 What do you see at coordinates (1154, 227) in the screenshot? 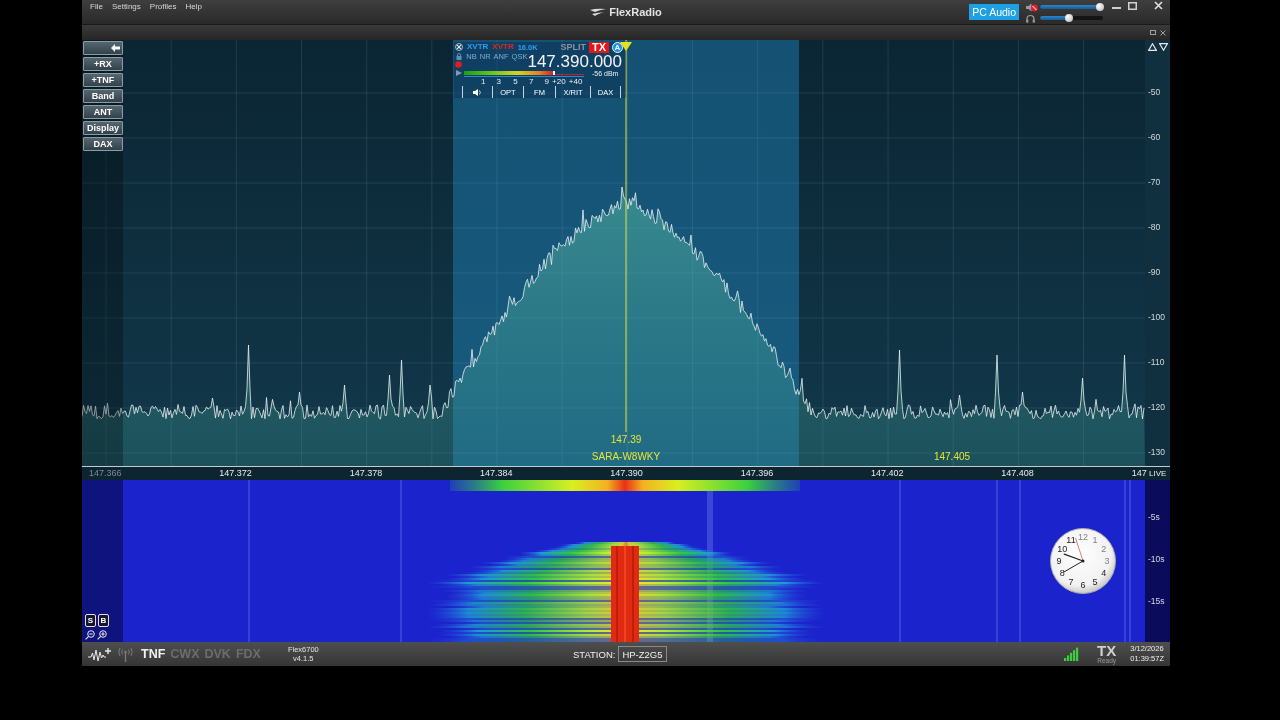
I see `db-scale-label: -80` at bounding box center [1154, 227].